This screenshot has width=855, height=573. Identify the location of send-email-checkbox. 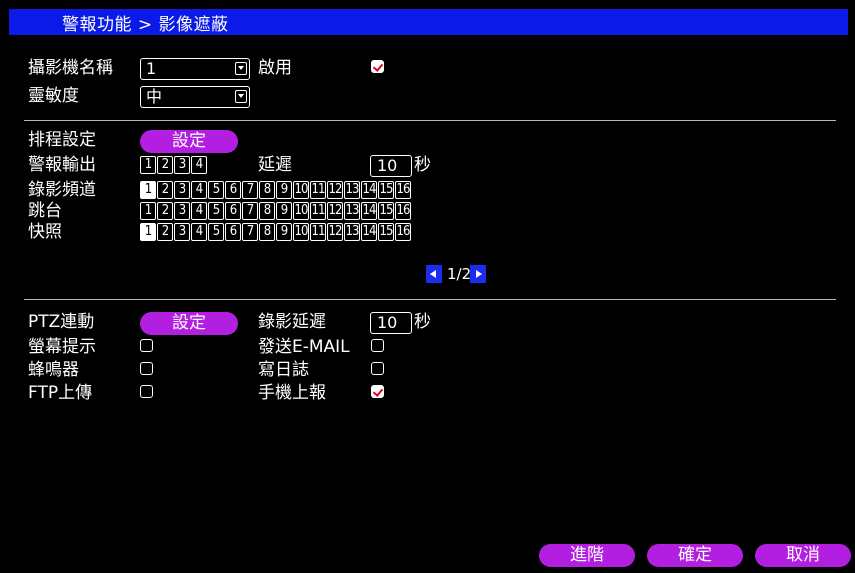
(377, 345).